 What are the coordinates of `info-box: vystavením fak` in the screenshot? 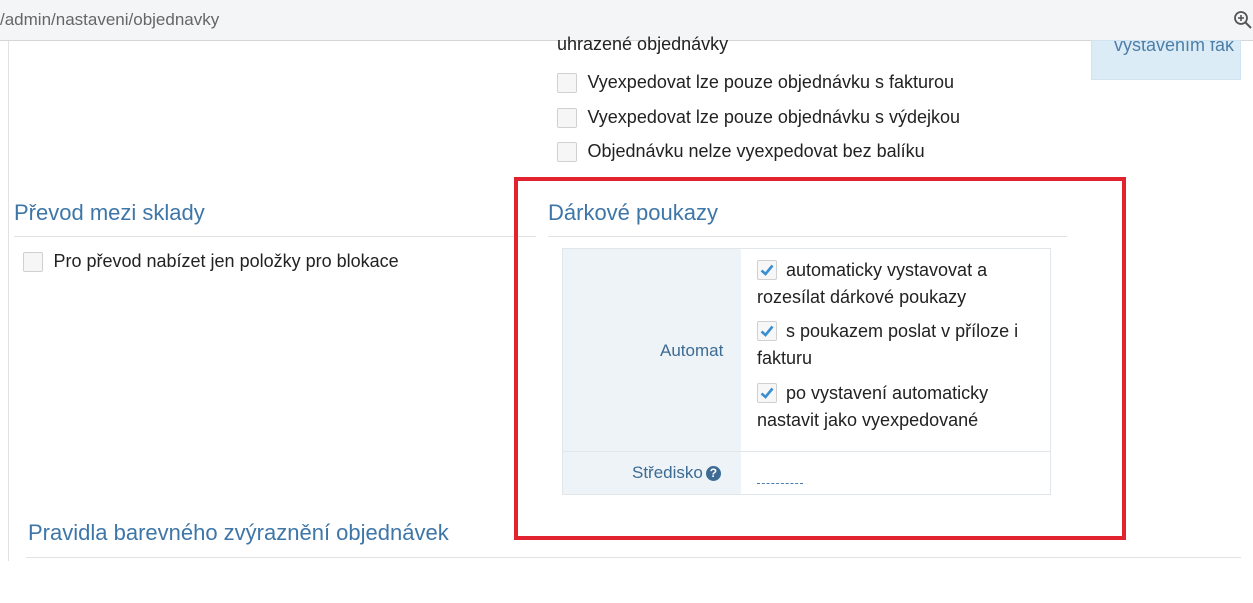 It's located at (1166, 60).